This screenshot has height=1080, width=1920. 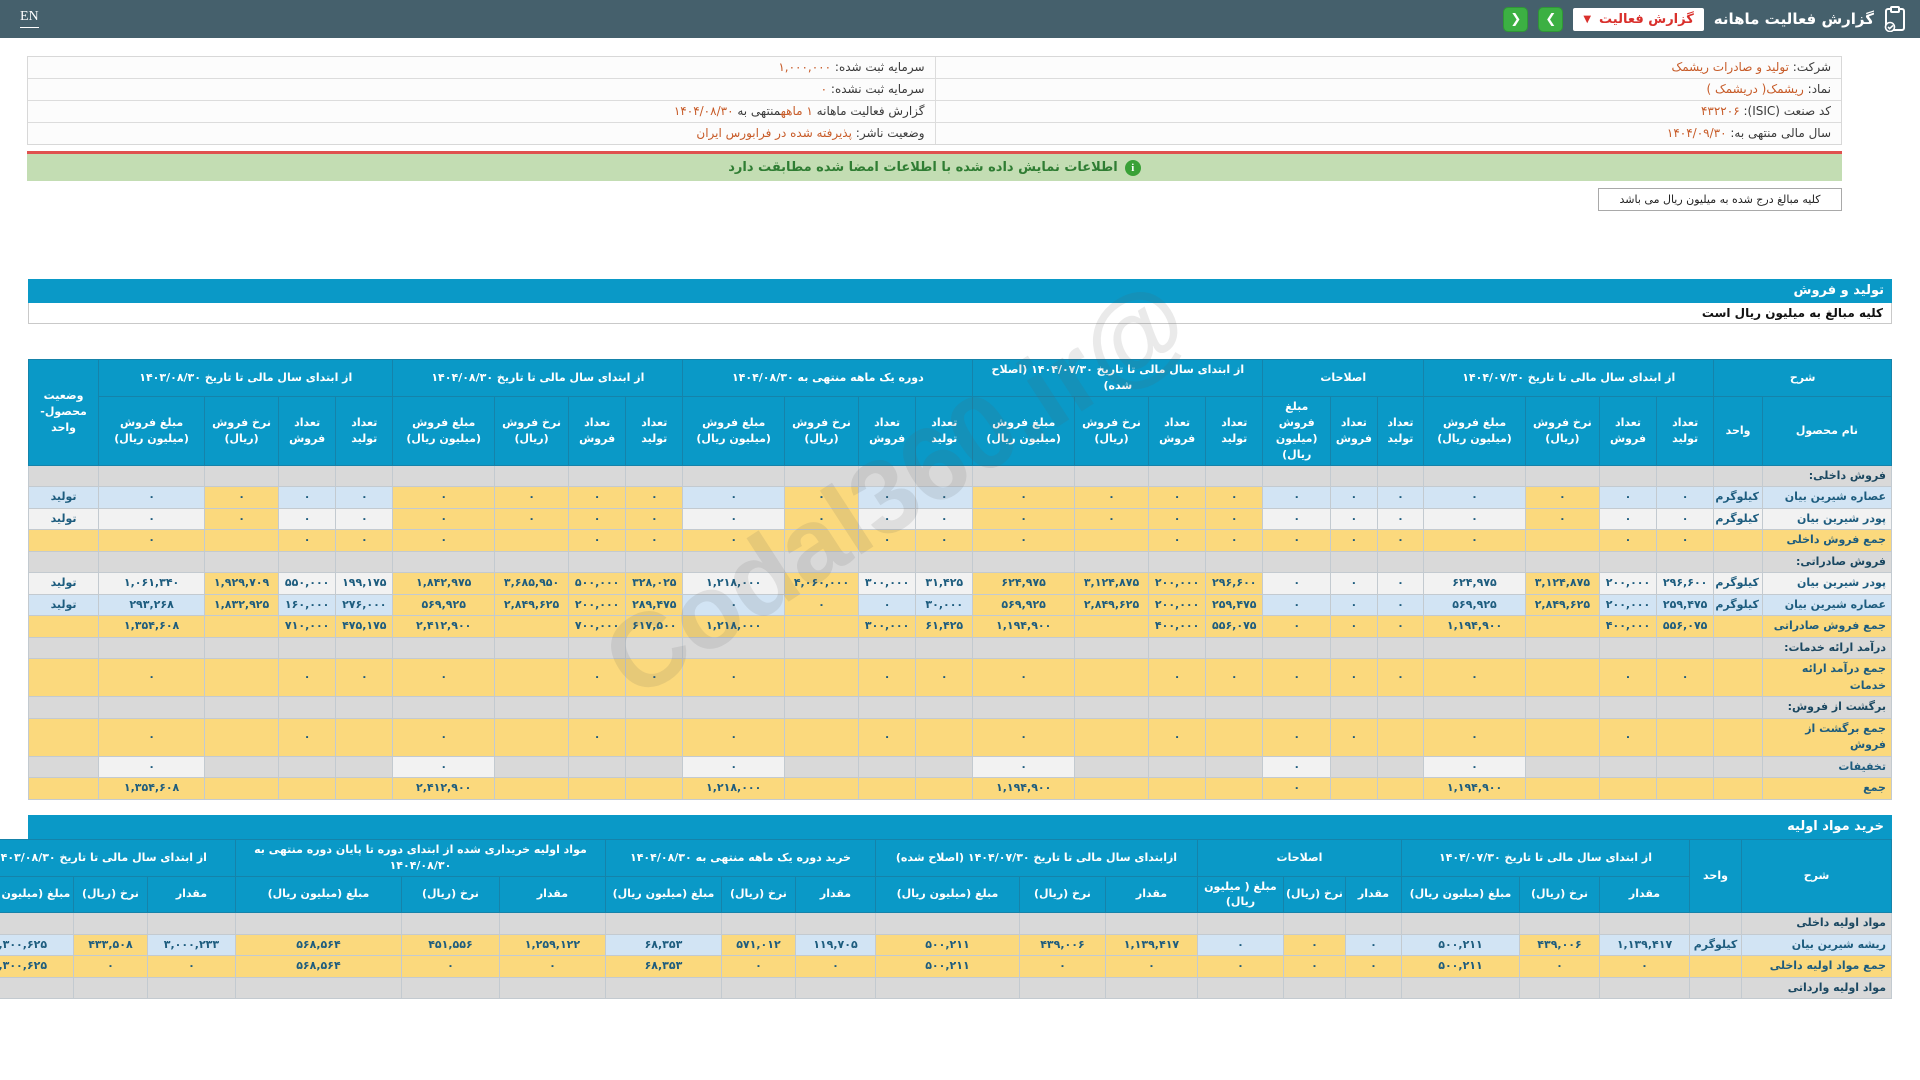 I want to click on value-cell: ۱,۰۶۱,۳۴۰, so click(x=152, y=583).